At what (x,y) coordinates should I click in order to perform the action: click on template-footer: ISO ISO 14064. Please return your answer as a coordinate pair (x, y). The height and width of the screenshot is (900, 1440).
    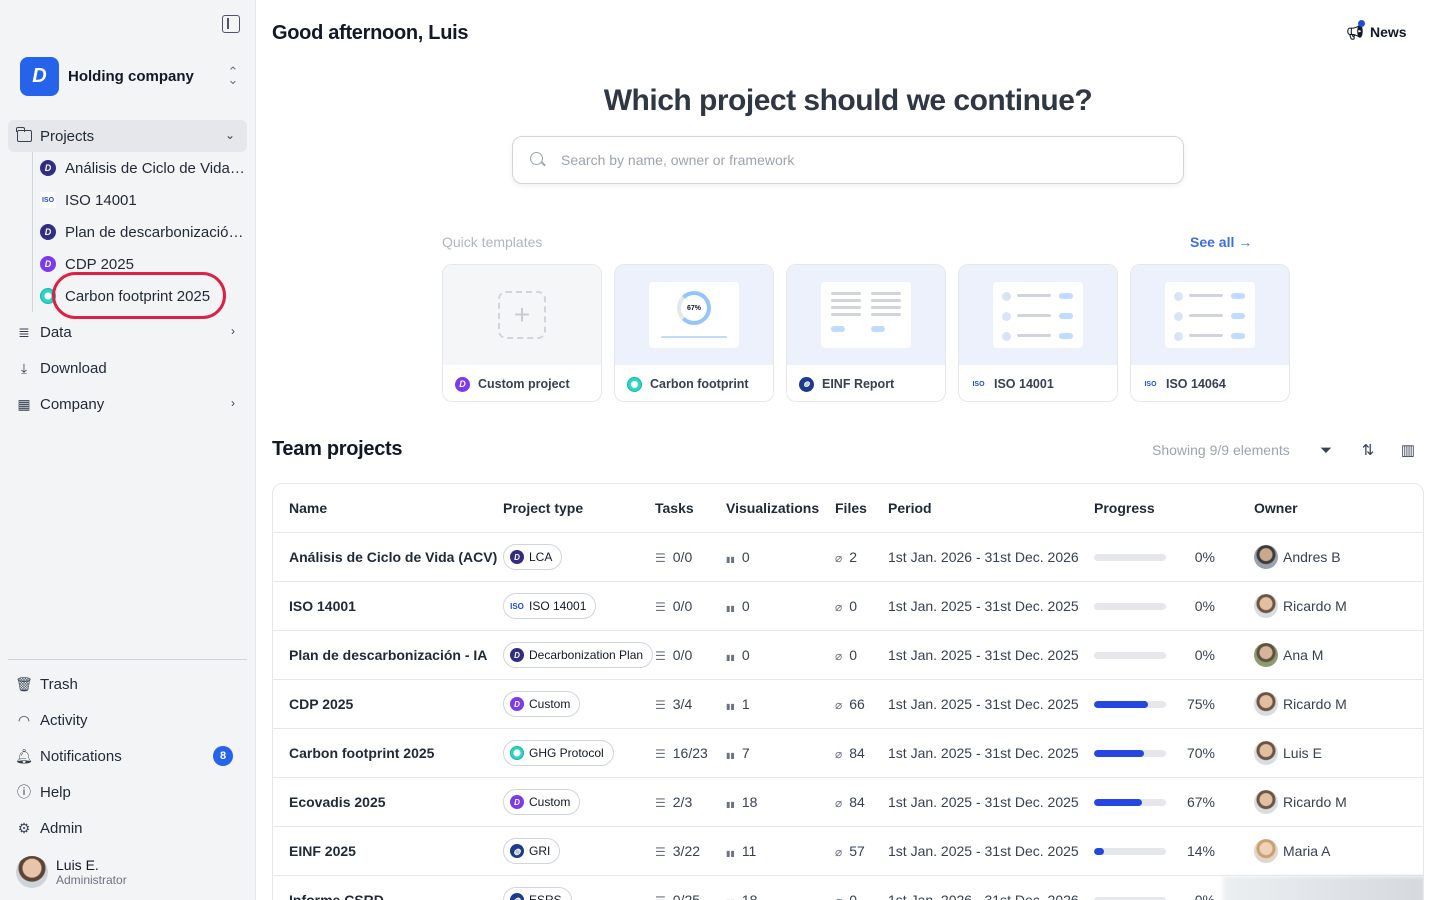
    Looking at the image, I should click on (1210, 383).